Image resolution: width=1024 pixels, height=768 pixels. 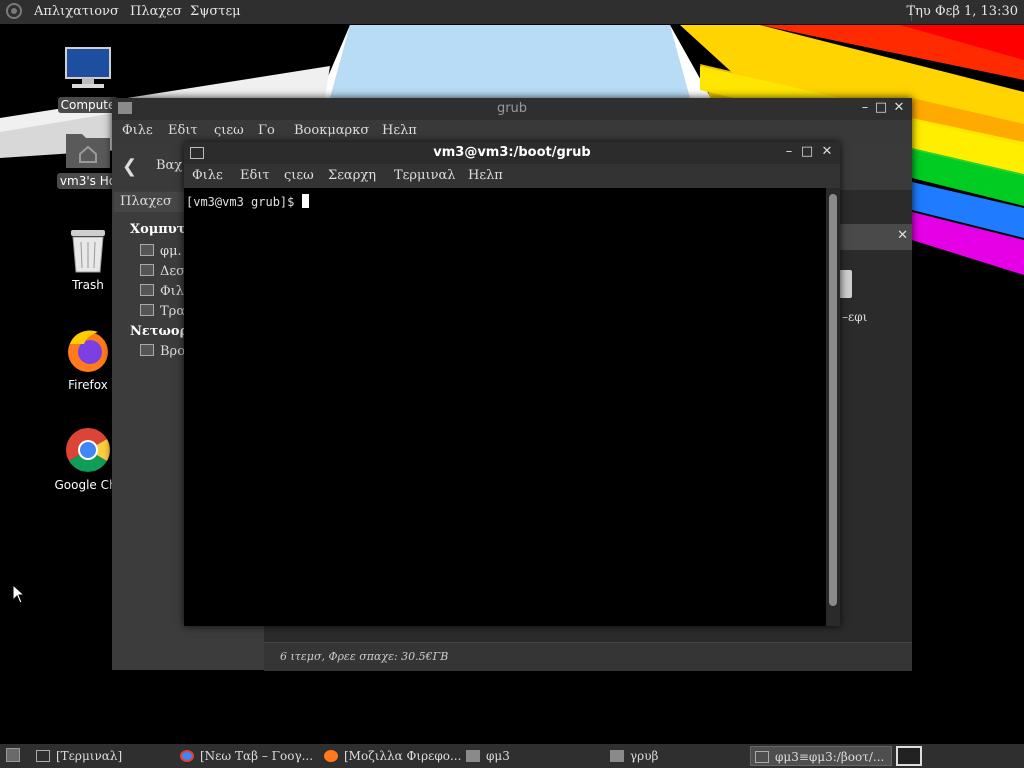 What do you see at coordinates (88, 285) in the screenshot?
I see `desktop-icon-label: Trash` at bounding box center [88, 285].